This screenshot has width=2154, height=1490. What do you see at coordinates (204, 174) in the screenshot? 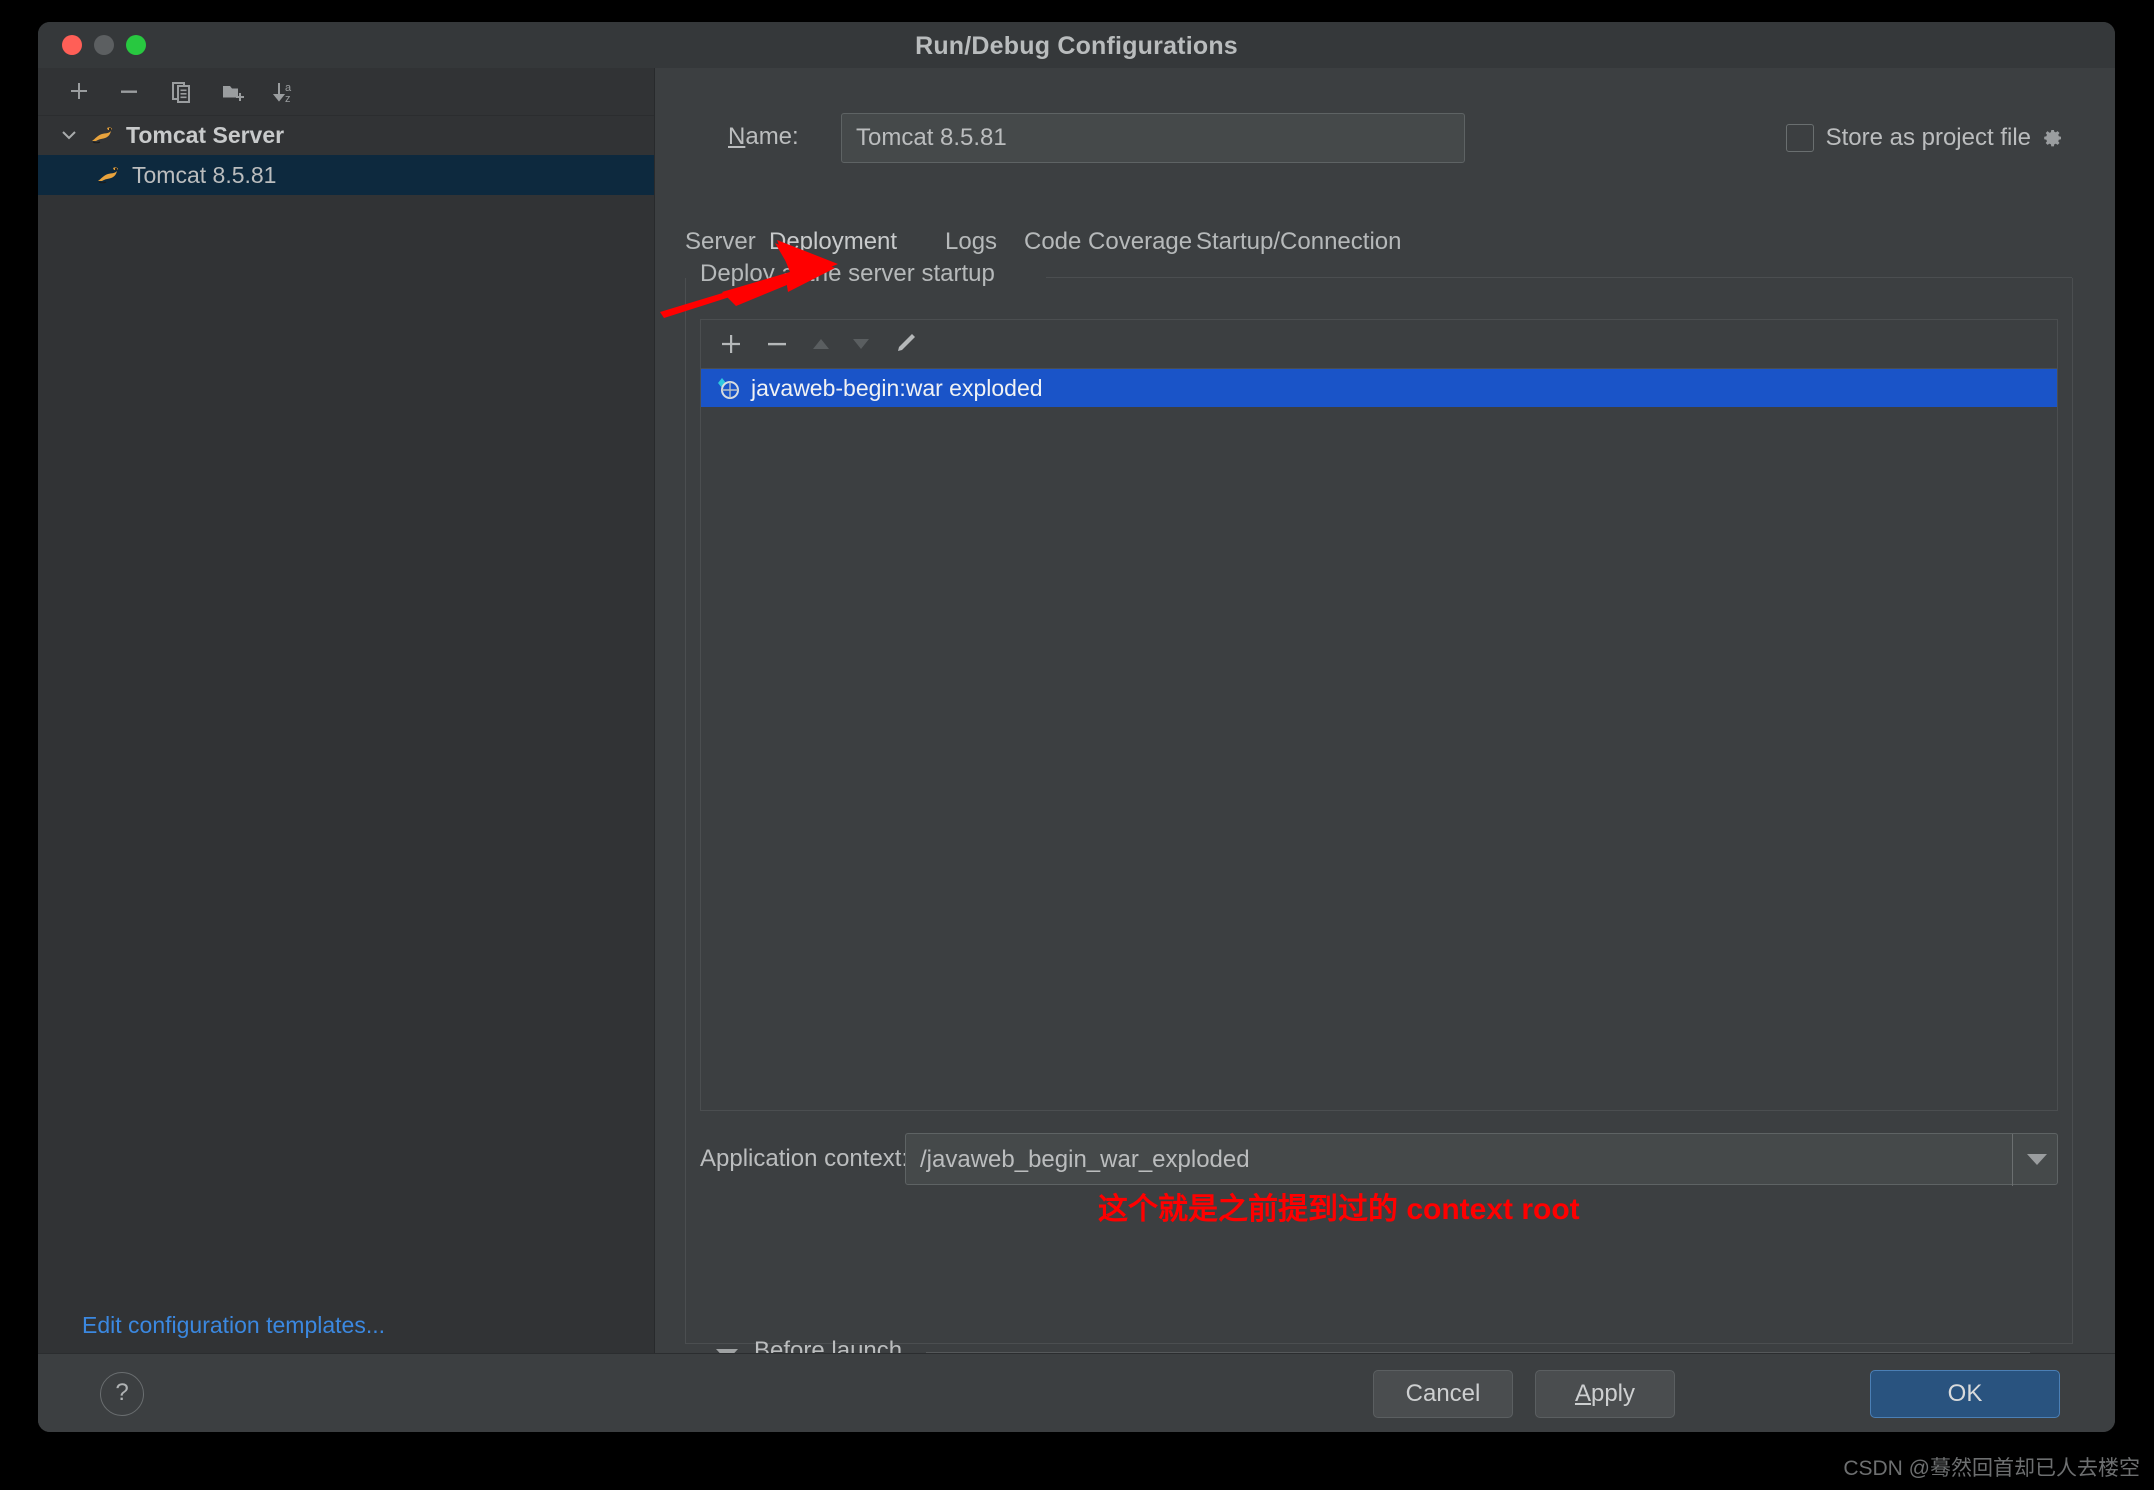
I see `tree-item-label: Tomcat 8.5.81` at bounding box center [204, 174].